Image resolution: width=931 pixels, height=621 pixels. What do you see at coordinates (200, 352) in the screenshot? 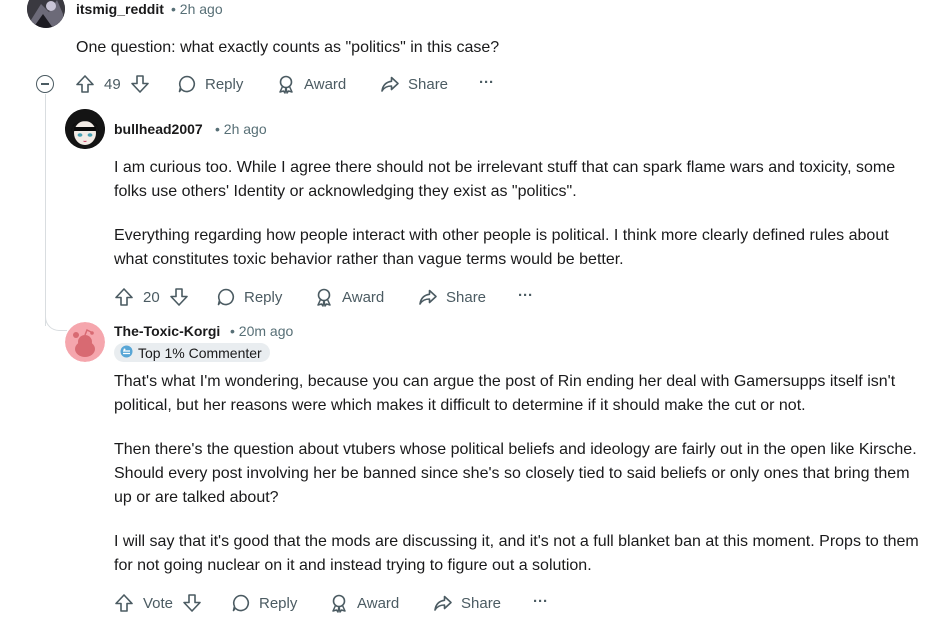
I see `badge-label: Top 1% Commenter` at bounding box center [200, 352].